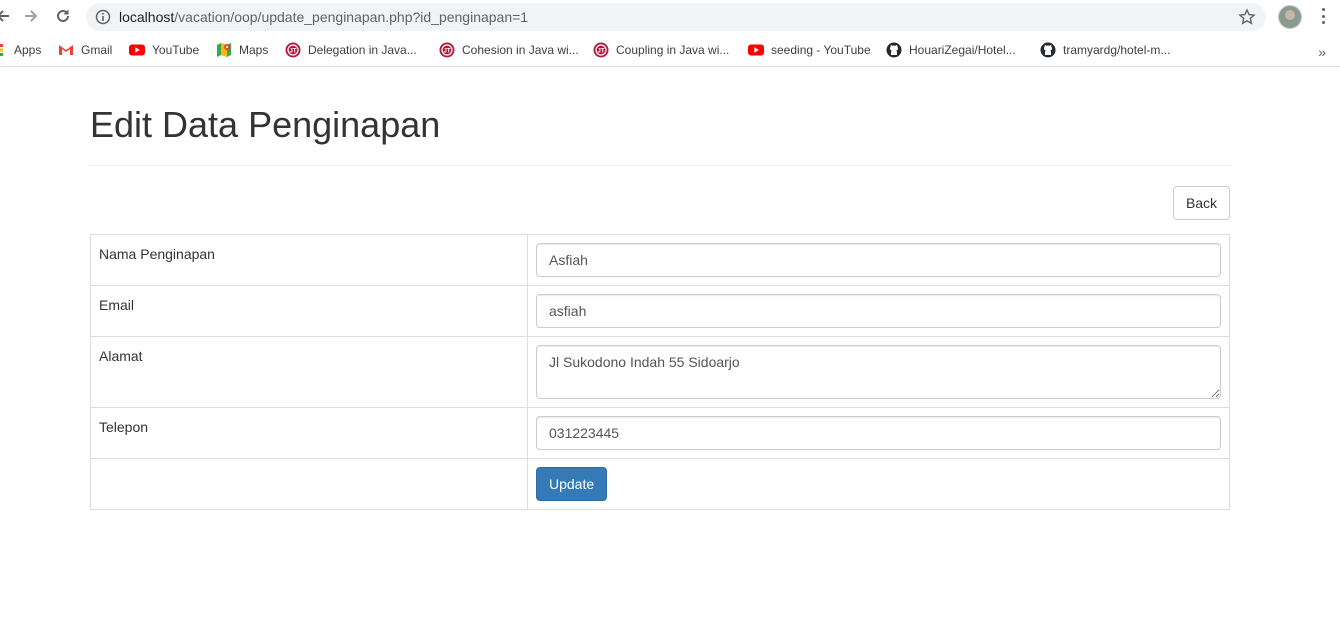 This screenshot has width=1340, height=619. What do you see at coordinates (147, 17) in the screenshot?
I see `url-host: localhost` at bounding box center [147, 17].